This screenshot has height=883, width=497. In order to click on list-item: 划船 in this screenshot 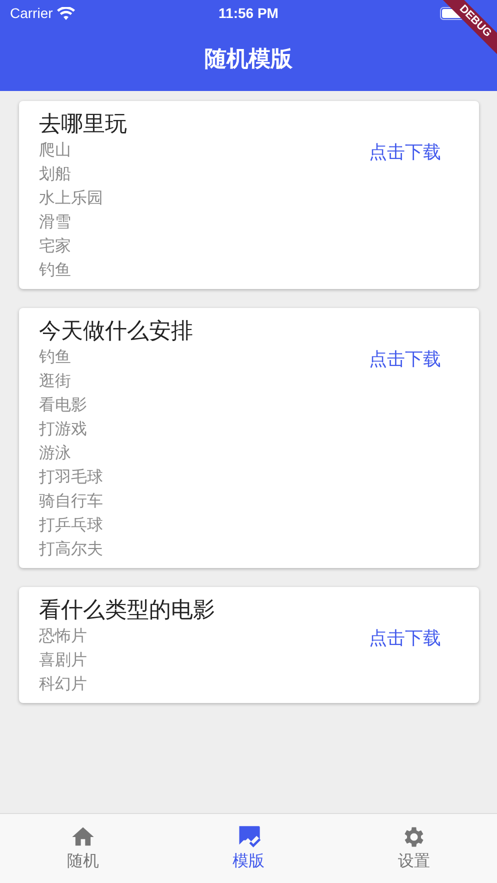, I will do `click(55, 174)`.